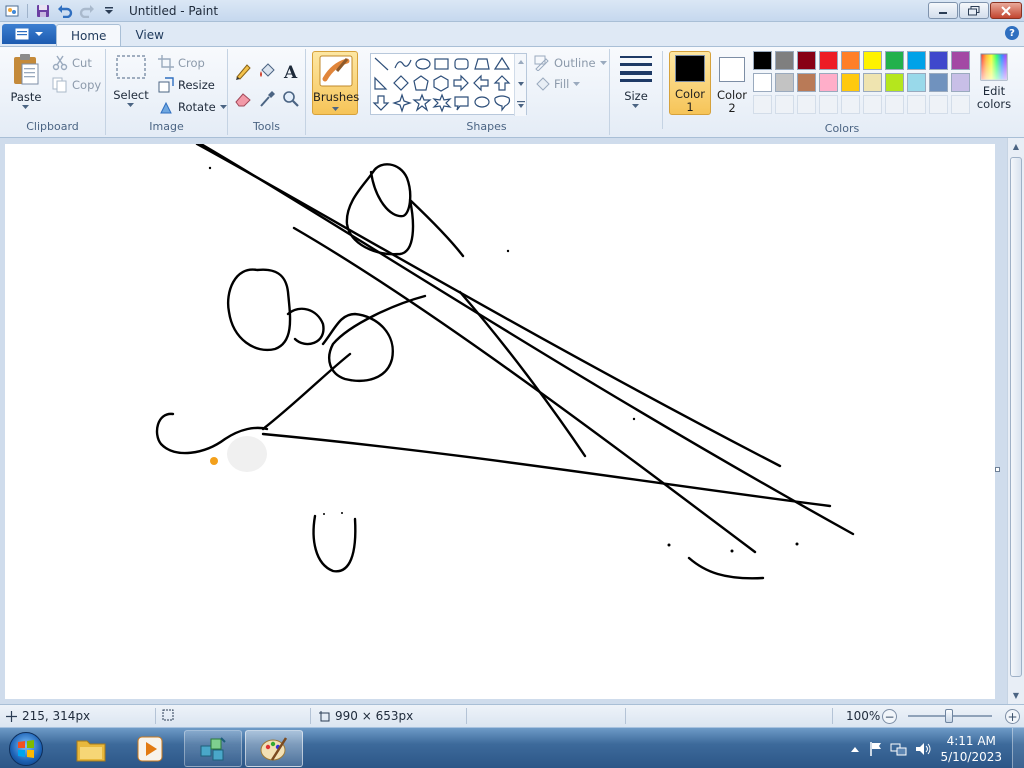 This screenshot has width=1024, height=768. What do you see at coordinates (87, 11) in the screenshot?
I see `redo-icon` at bounding box center [87, 11].